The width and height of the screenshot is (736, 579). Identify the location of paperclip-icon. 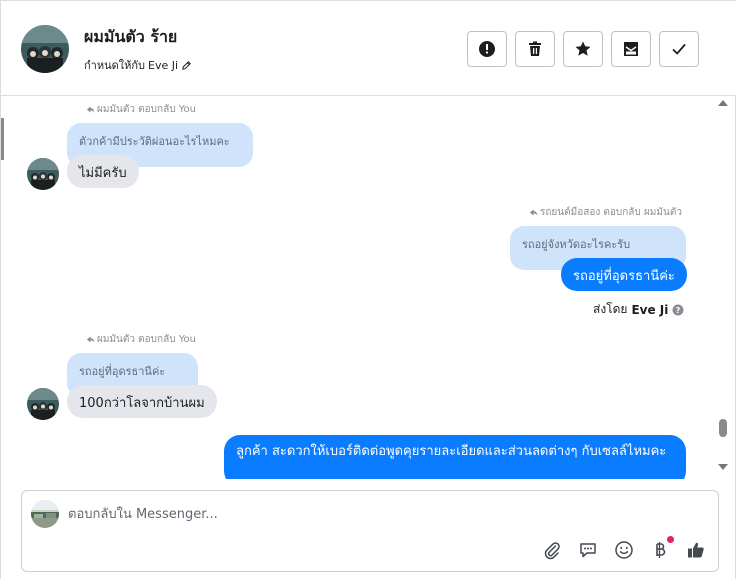
(552, 551).